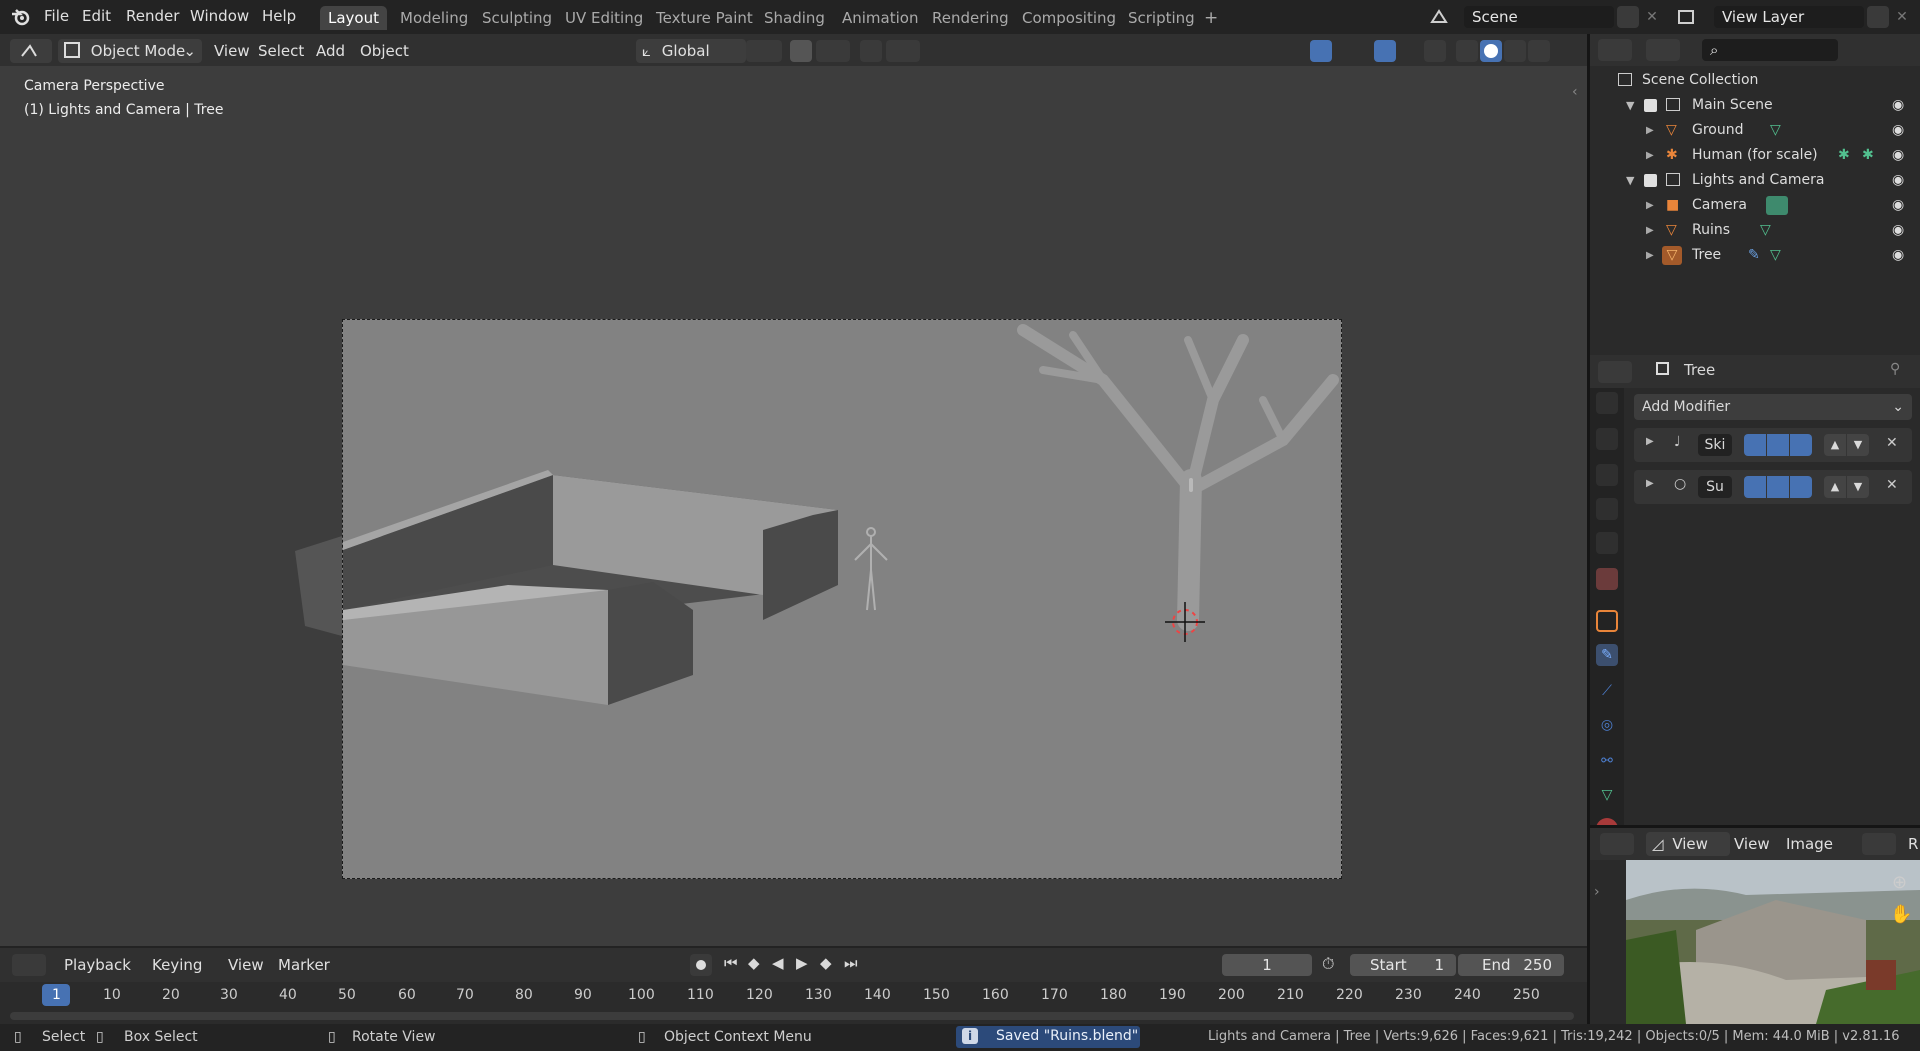 The height and width of the screenshot is (1051, 1920). What do you see at coordinates (1607, 691) in the screenshot?
I see `tab-particles-icon: ⟋` at bounding box center [1607, 691].